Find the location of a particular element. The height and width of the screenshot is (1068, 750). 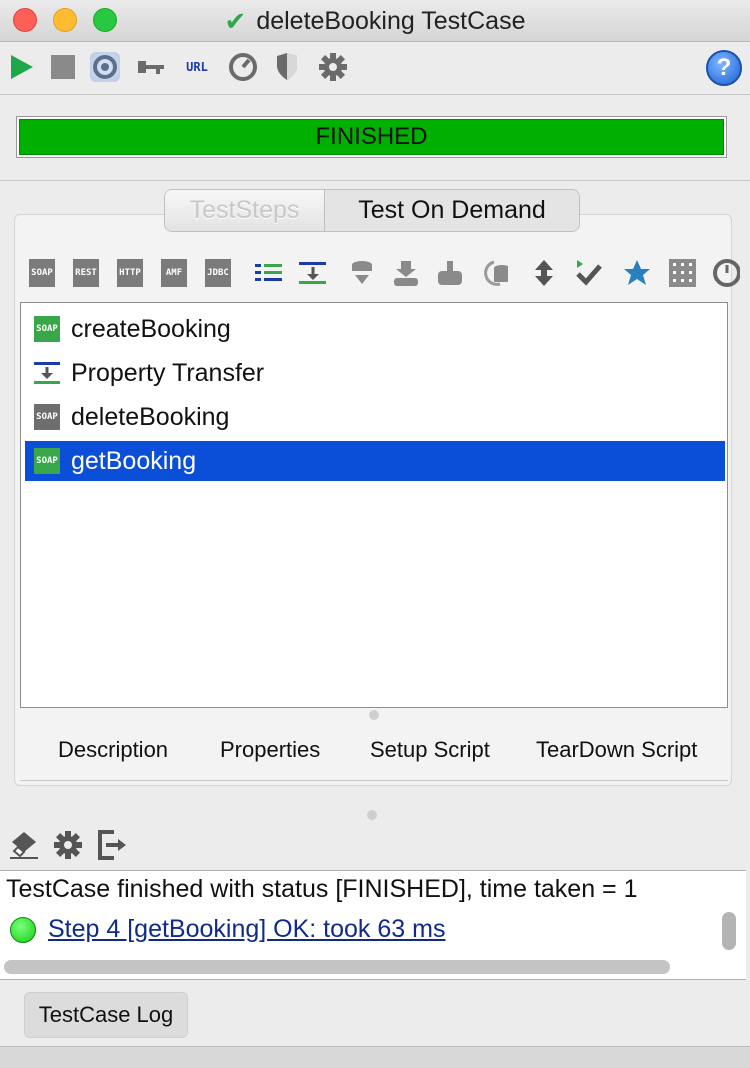

star-icon is located at coordinates (636, 273).